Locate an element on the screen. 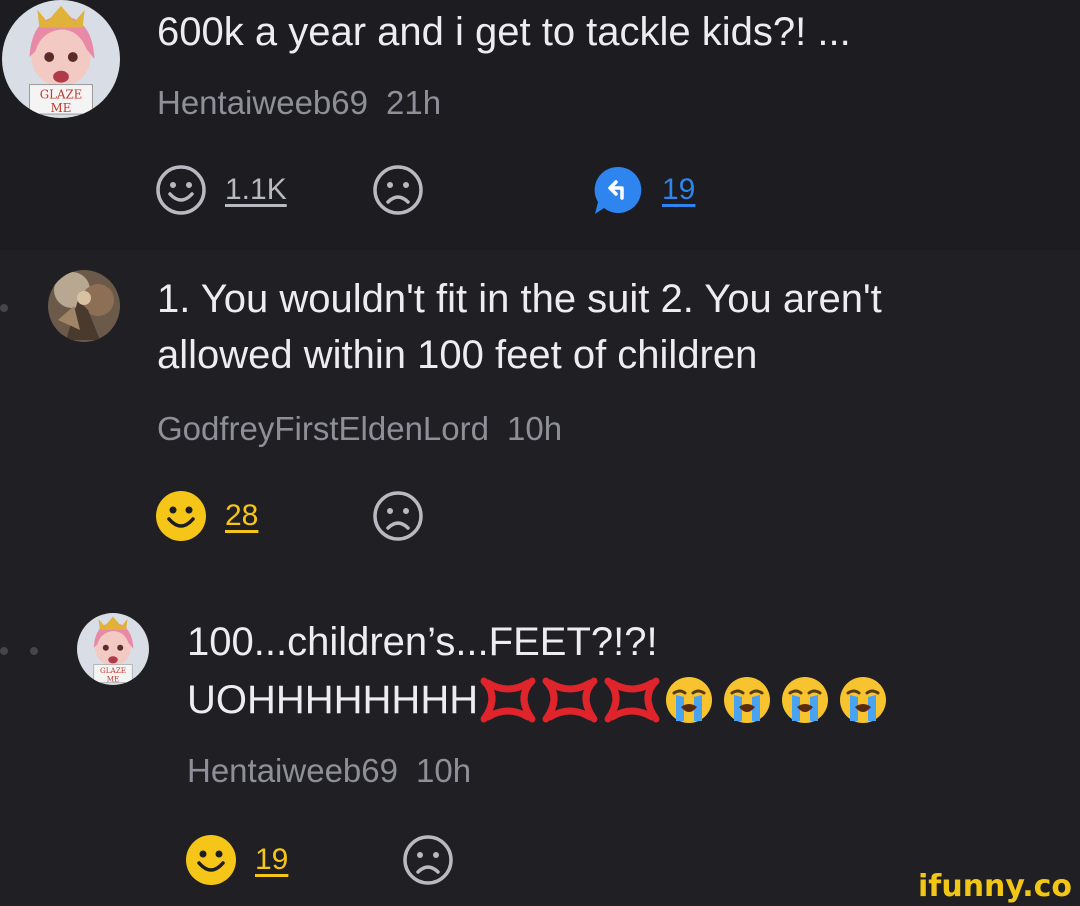 The width and height of the screenshot is (1080, 906). ifunny-watermark: ifunny.co is located at coordinates (995, 886).